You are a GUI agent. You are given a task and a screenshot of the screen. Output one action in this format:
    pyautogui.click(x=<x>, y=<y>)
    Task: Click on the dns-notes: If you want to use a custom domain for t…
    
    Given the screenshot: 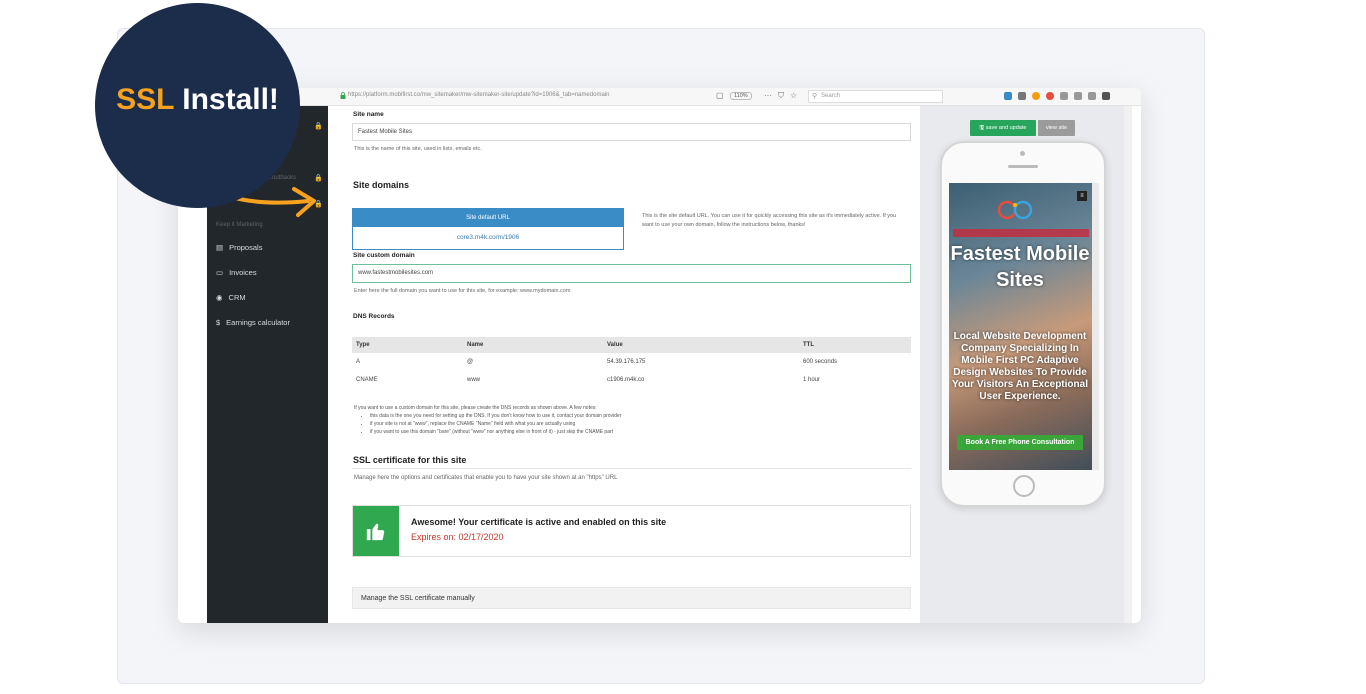 What is the action you would take?
    pyautogui.click(x=487, y=420)
    